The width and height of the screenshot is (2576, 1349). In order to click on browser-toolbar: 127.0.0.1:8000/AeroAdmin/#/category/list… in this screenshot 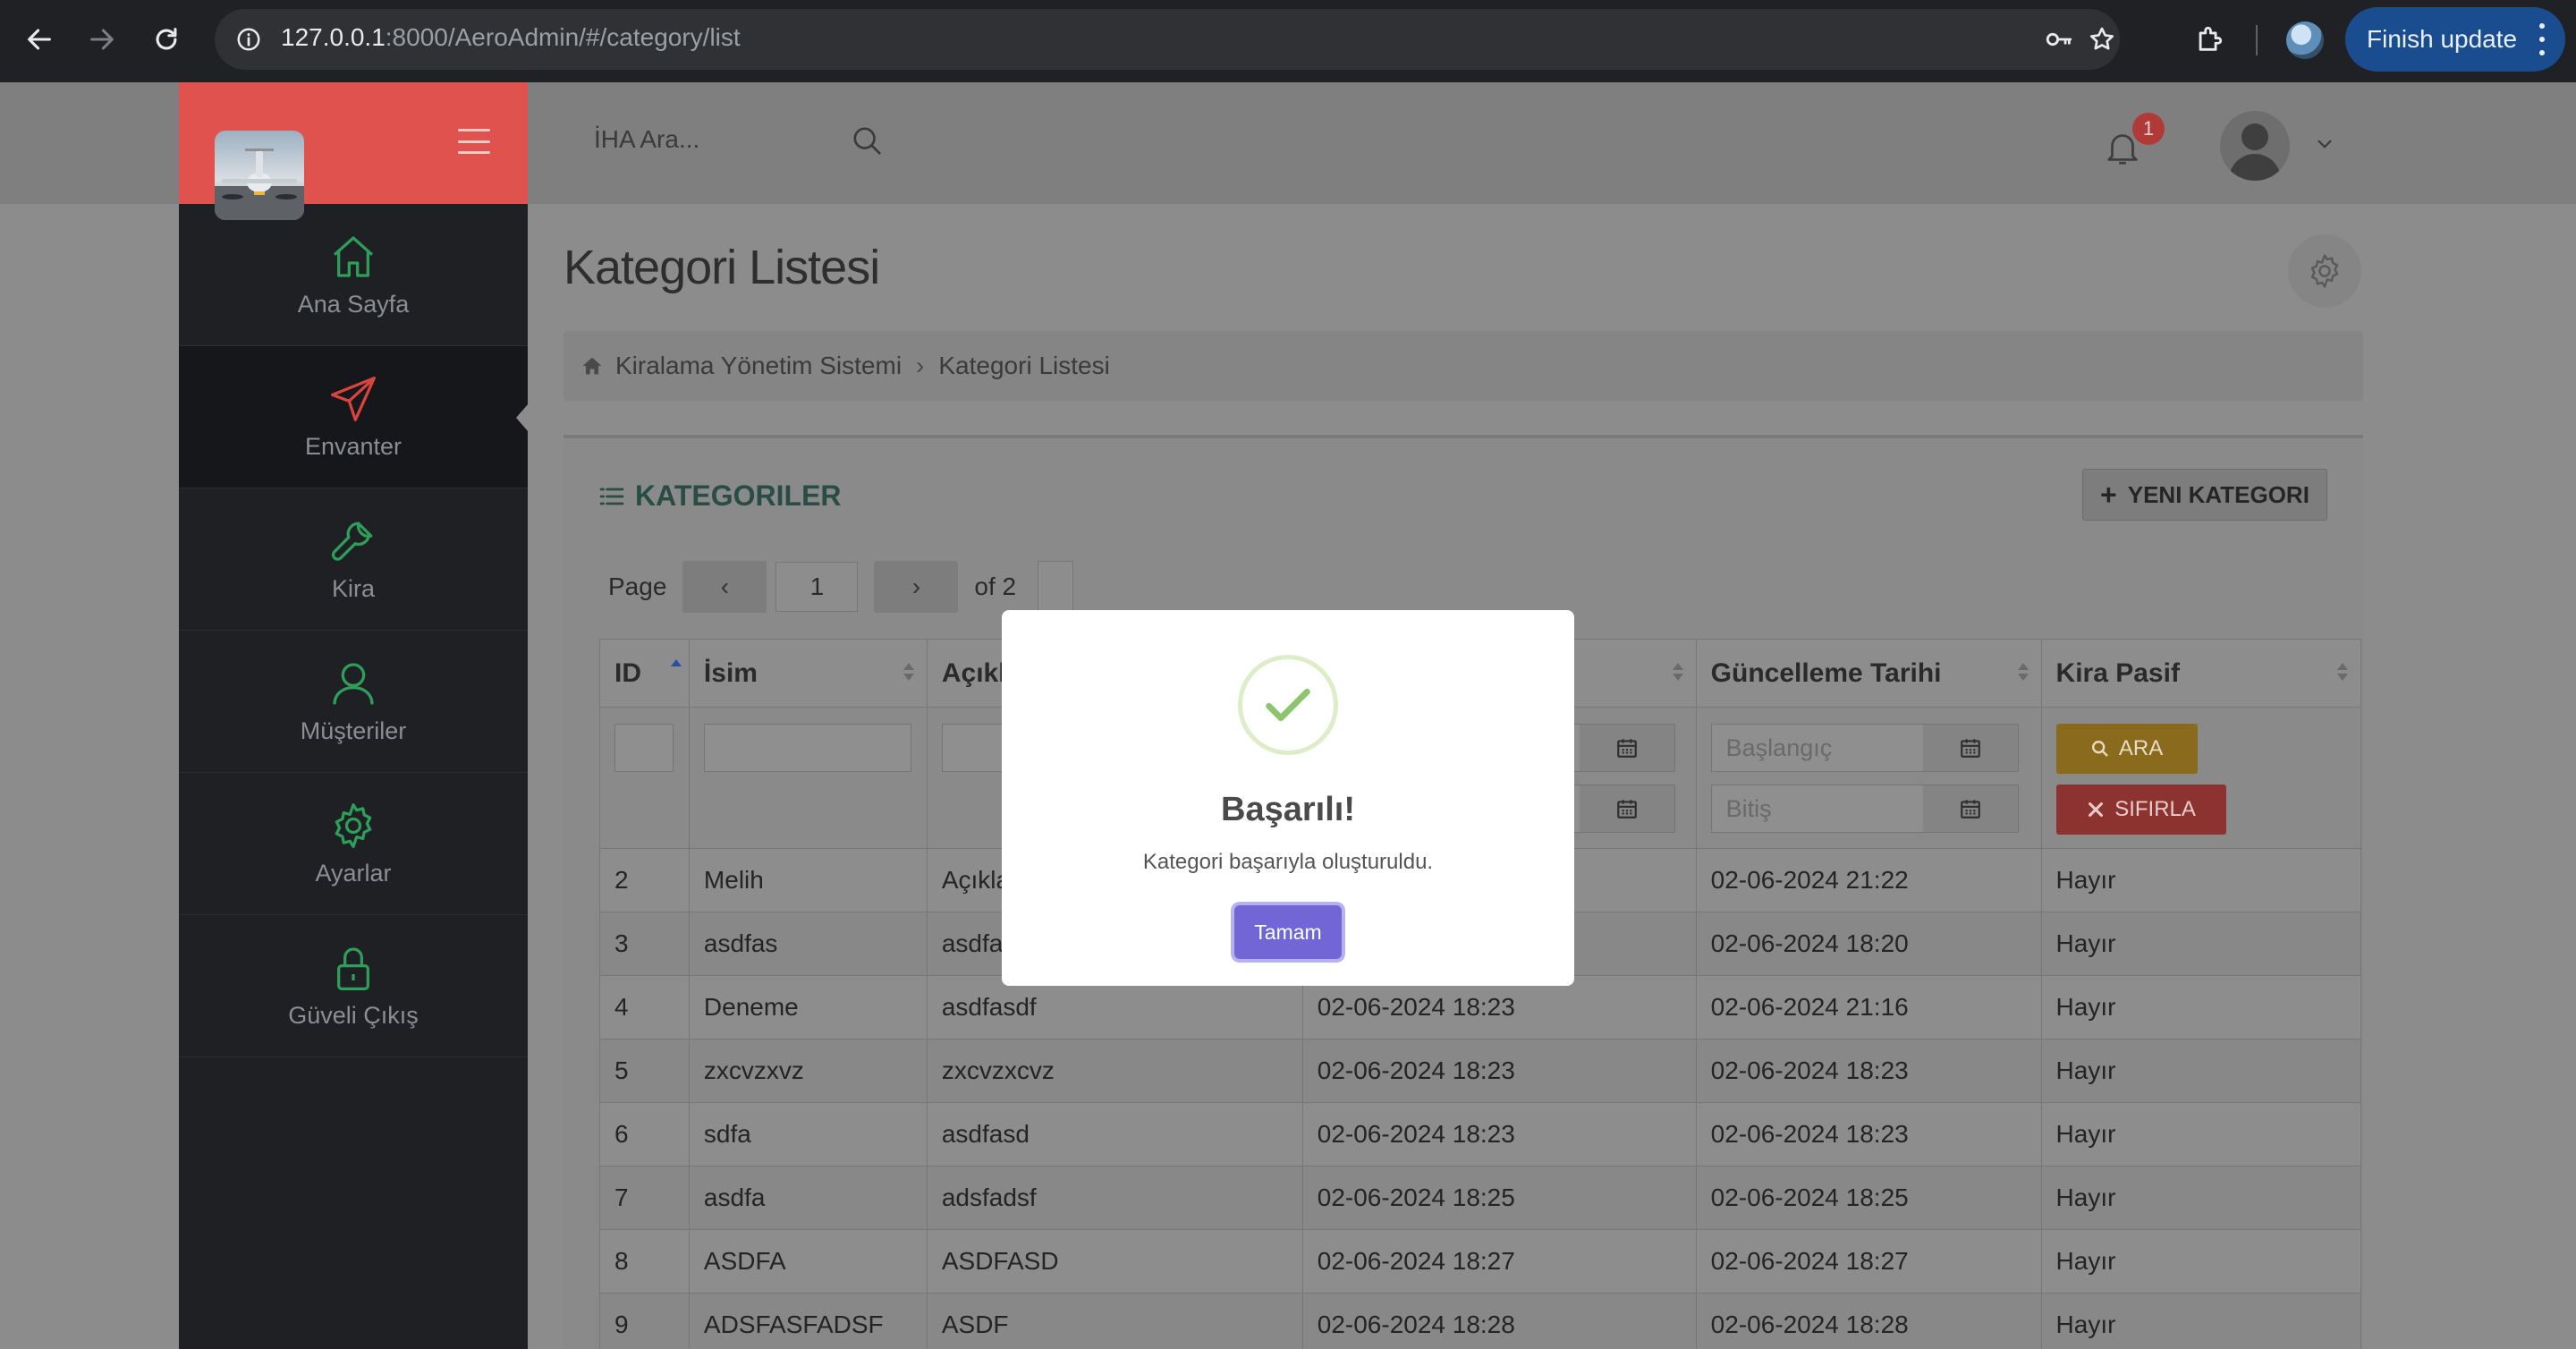, I will do `click(1288, 41)`.